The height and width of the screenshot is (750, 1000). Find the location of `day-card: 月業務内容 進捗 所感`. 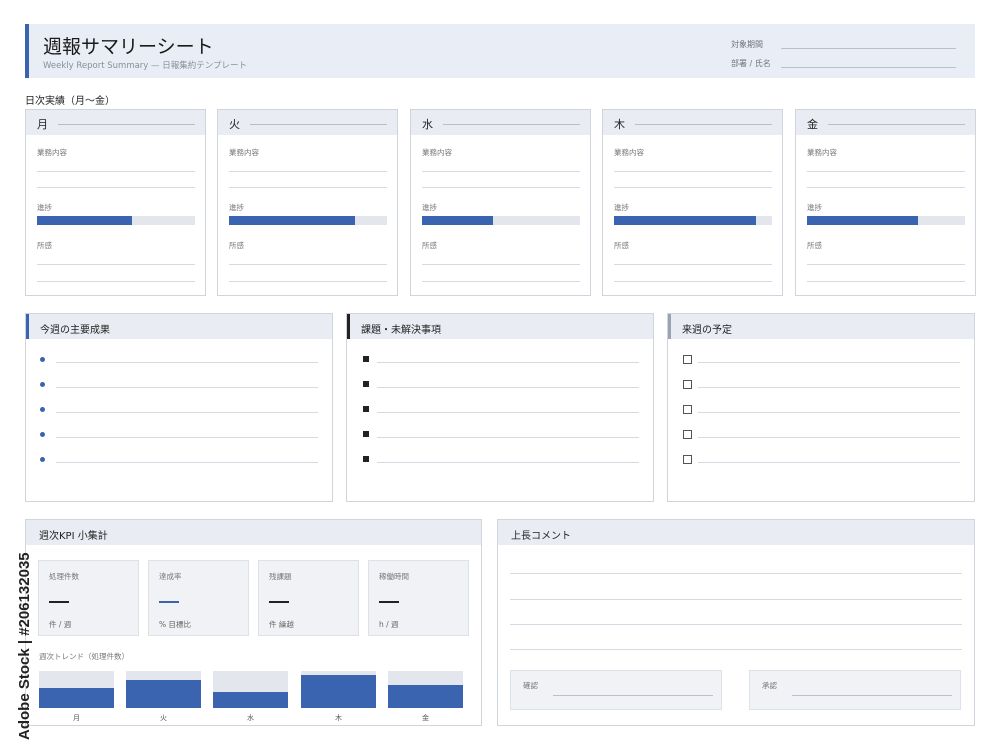

day-card: 月業務内容 進捗 所感 is located at coordinates (115, 202).